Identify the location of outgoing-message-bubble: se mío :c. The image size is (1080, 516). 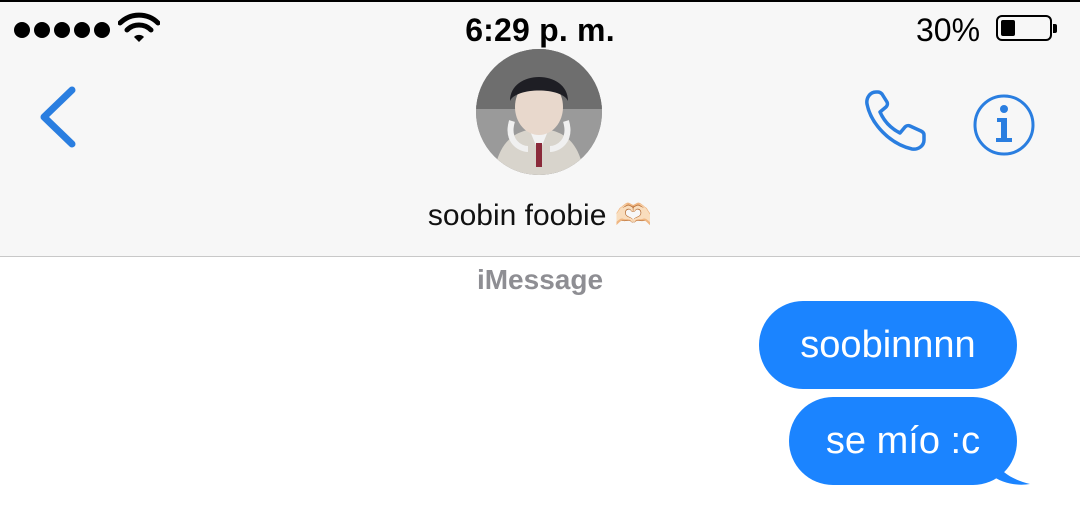
(903, 441).